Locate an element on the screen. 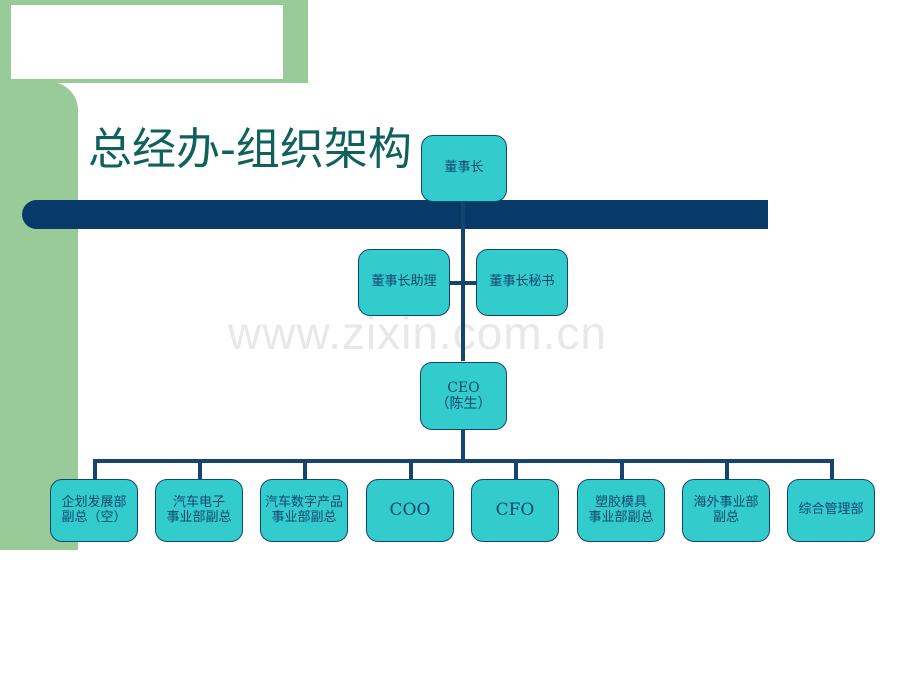 The image size is (920, 690). connector-chairman-to-staff is located at coordinates (463, 242).